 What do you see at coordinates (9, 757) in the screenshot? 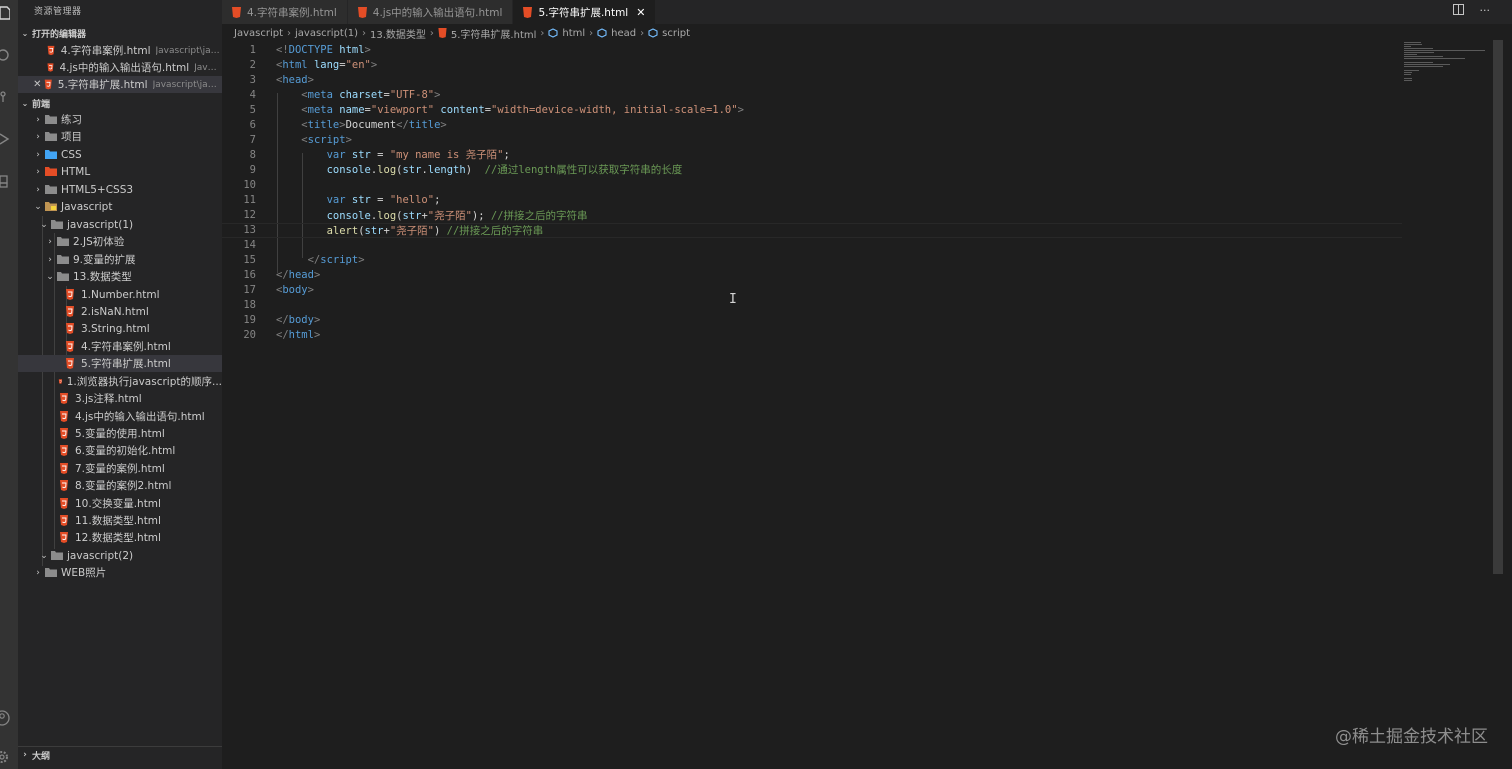
I see `gear-icon` at bounding box center [9, 757].